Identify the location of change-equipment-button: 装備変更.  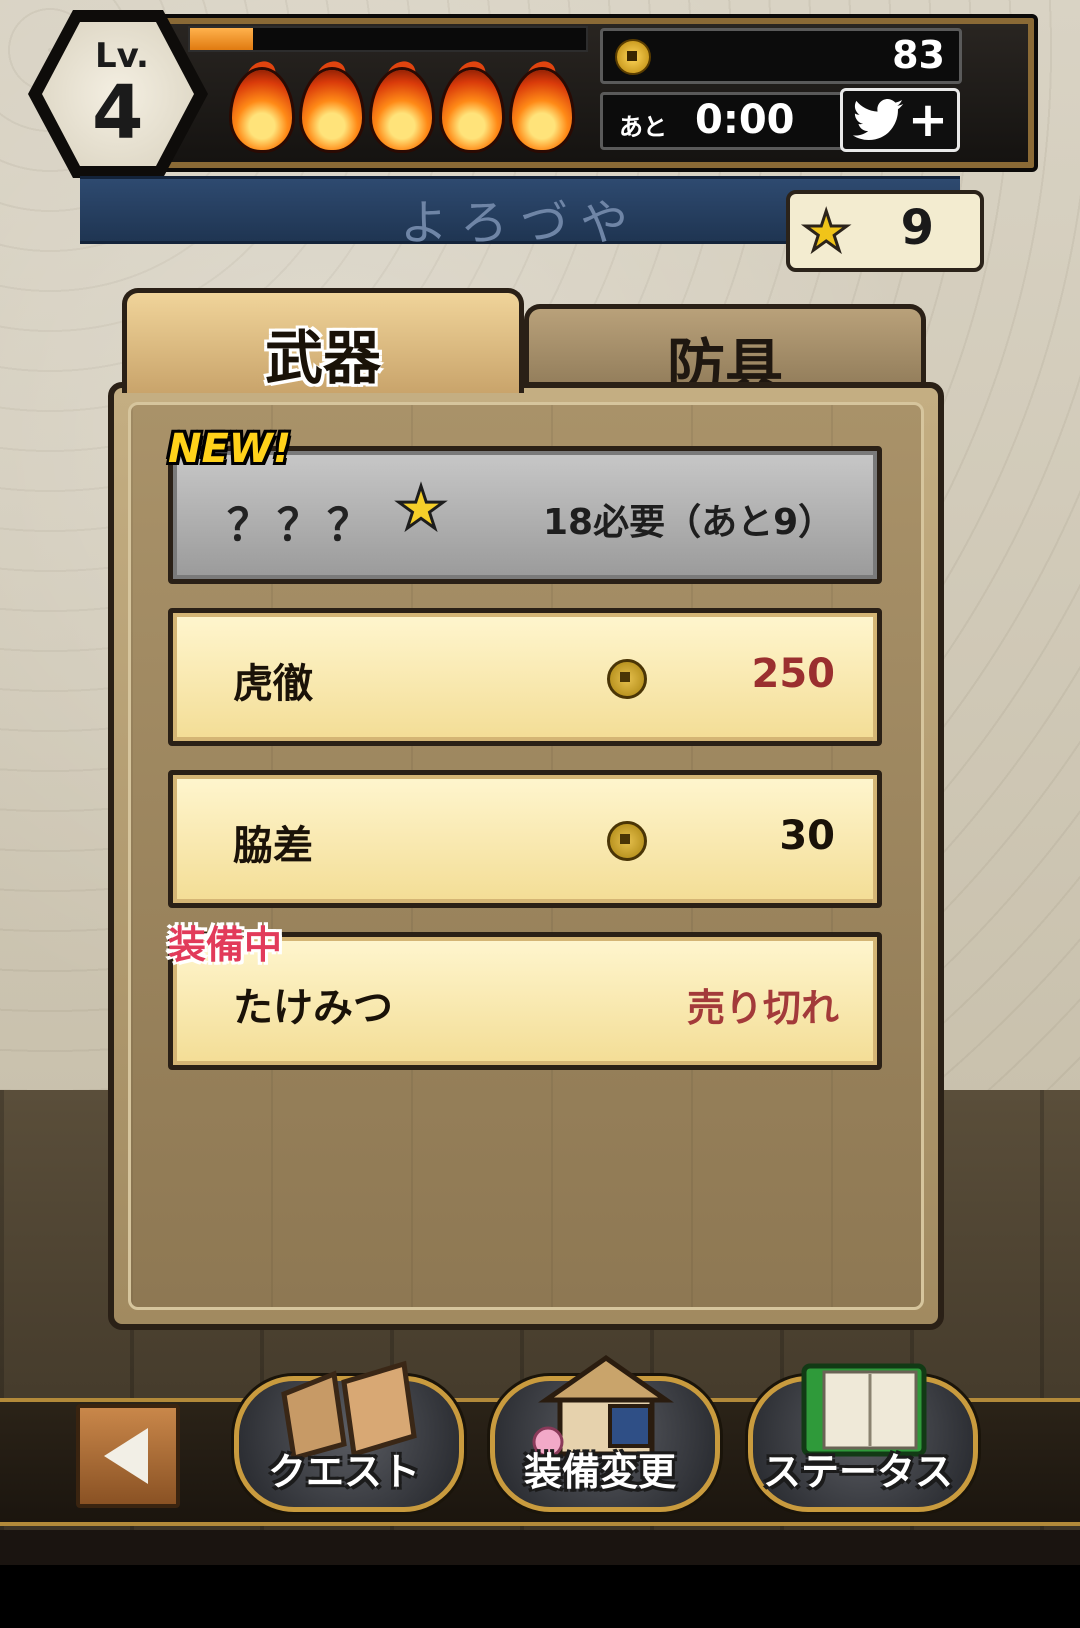
(601, 1431).